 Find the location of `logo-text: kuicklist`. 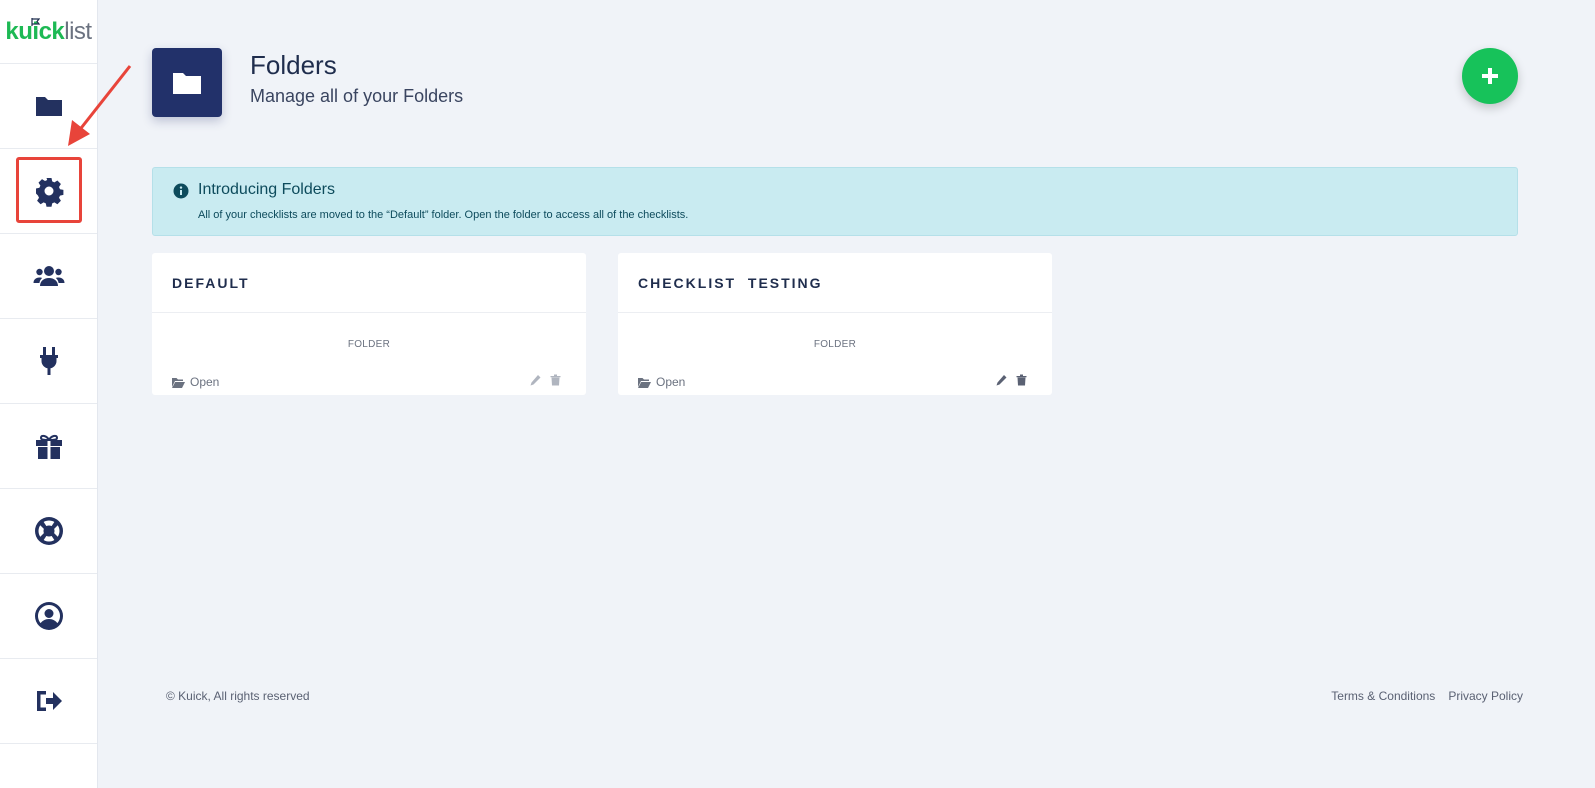

logo-text: kuicklist is located at coordinates (48, 31).